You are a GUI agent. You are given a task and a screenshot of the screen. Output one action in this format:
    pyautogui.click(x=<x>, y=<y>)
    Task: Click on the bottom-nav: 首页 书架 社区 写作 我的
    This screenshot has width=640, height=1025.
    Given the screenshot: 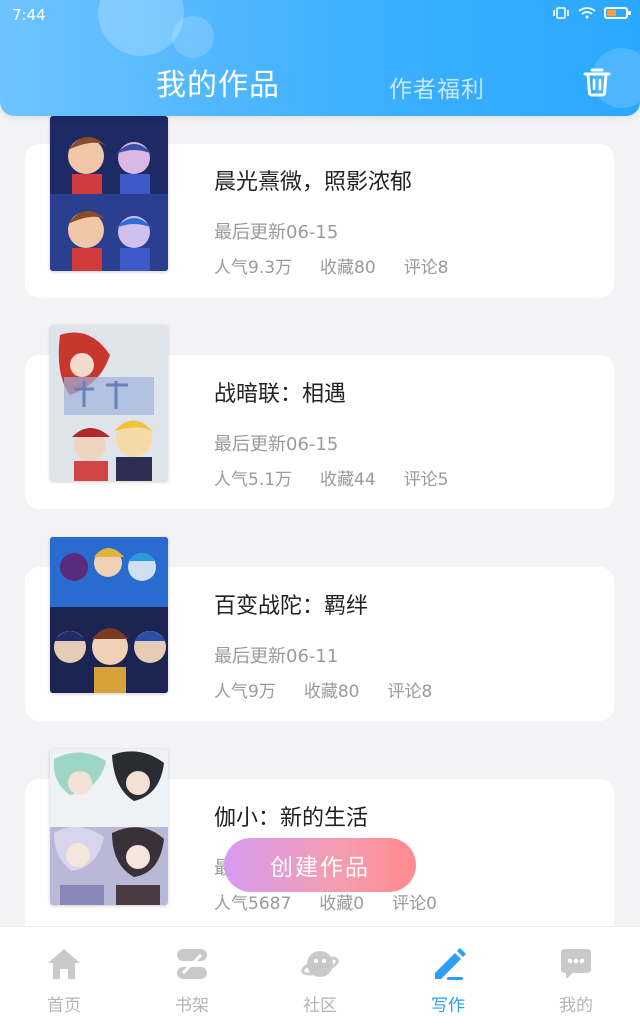 What is the action you would take?
    pyautogui.click(x=320, y=975)
    